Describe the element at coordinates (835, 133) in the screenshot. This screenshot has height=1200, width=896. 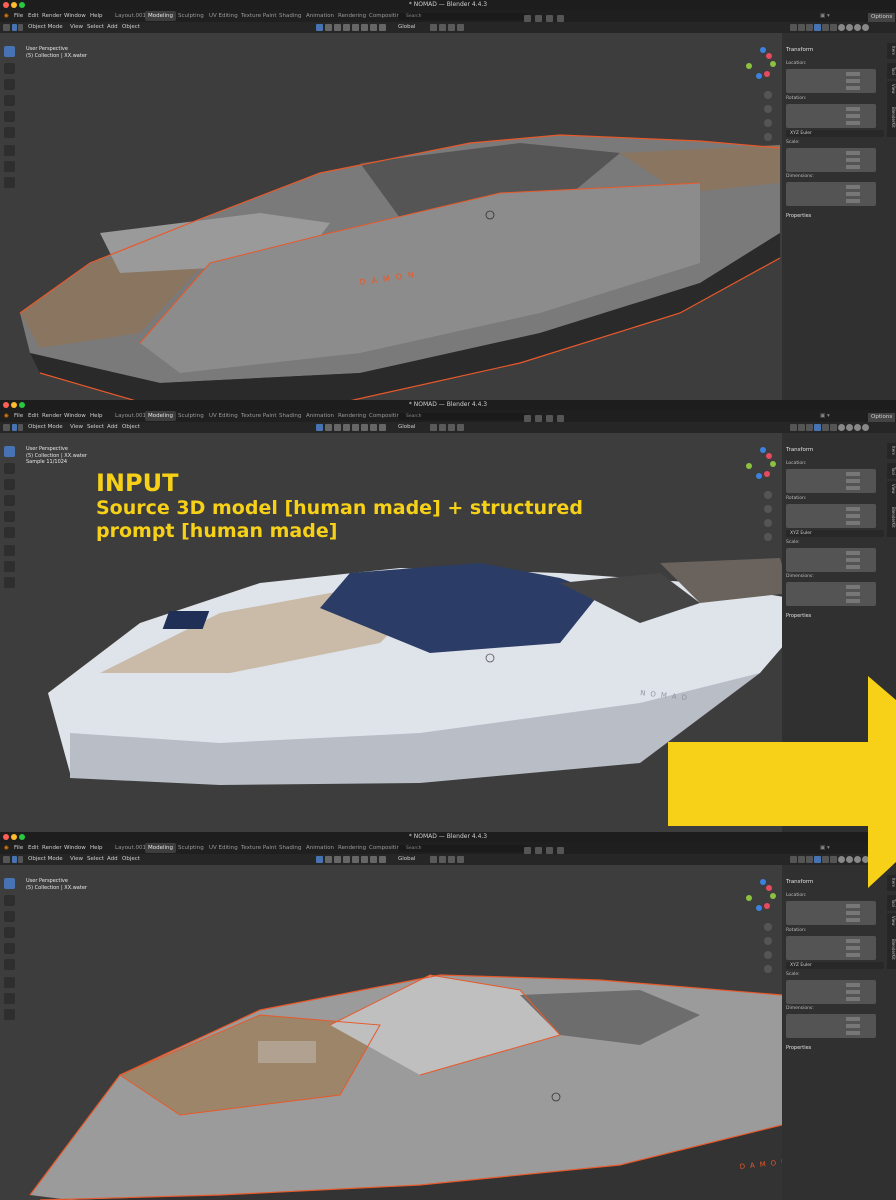
I see `rotation-mode-select: XYZ Euler` at that location.